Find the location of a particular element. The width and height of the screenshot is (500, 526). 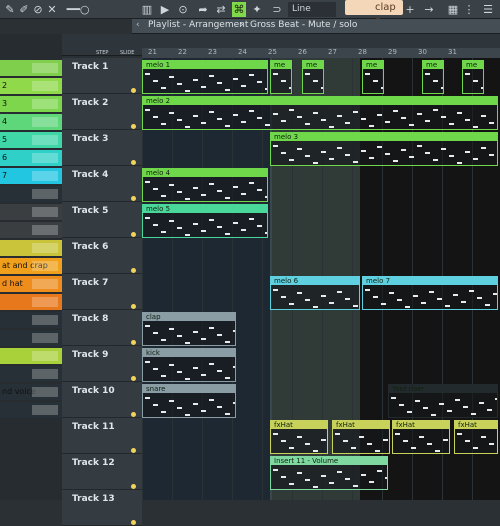

pattern-clip: melo 2 is located at coordinates (320, 113).